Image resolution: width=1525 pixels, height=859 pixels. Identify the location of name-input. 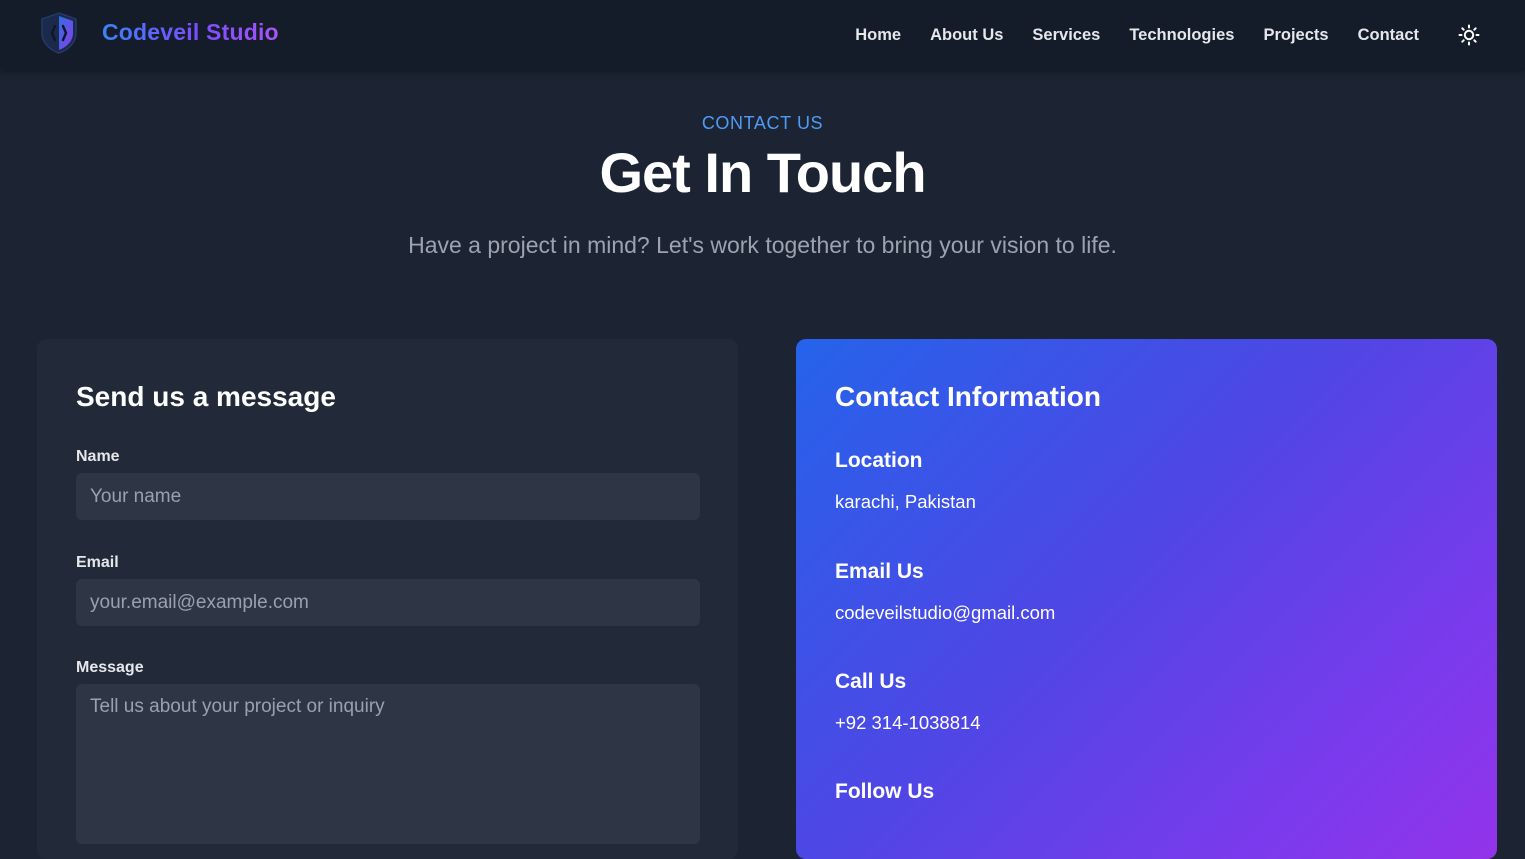
(388, 496).